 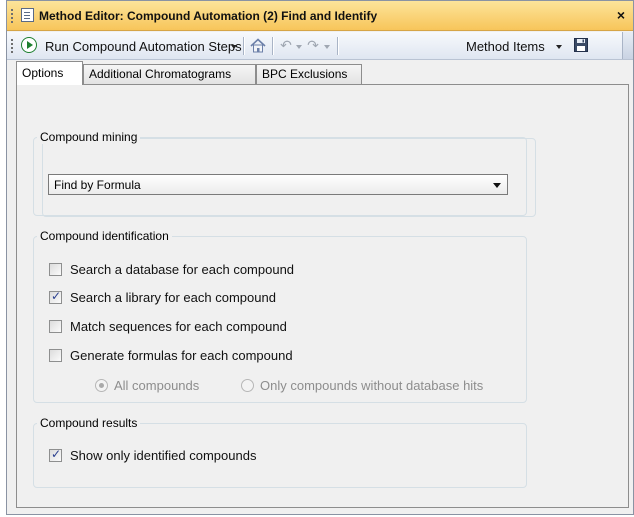 What do you see at coordinates (169, 74) in the screenshot?
I see `tab-additional-chromatograms: Additional Chromatograms` at bounding box center [169, 74].